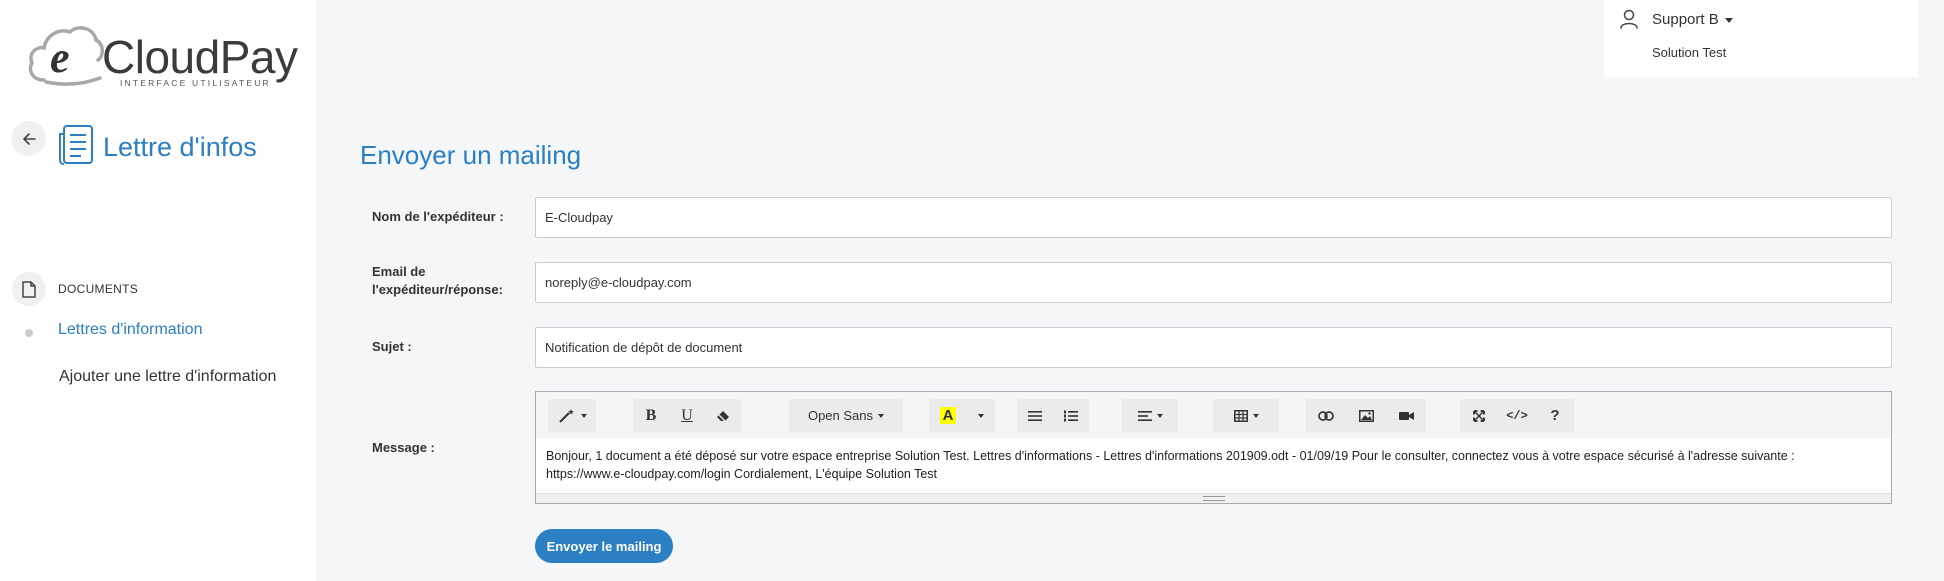 Image resolution: width=1944 pixels, height=581 pixels. Describe the element at coordinates (1685, 19) in the screenshot. I see `user-name: Support B` at that location.